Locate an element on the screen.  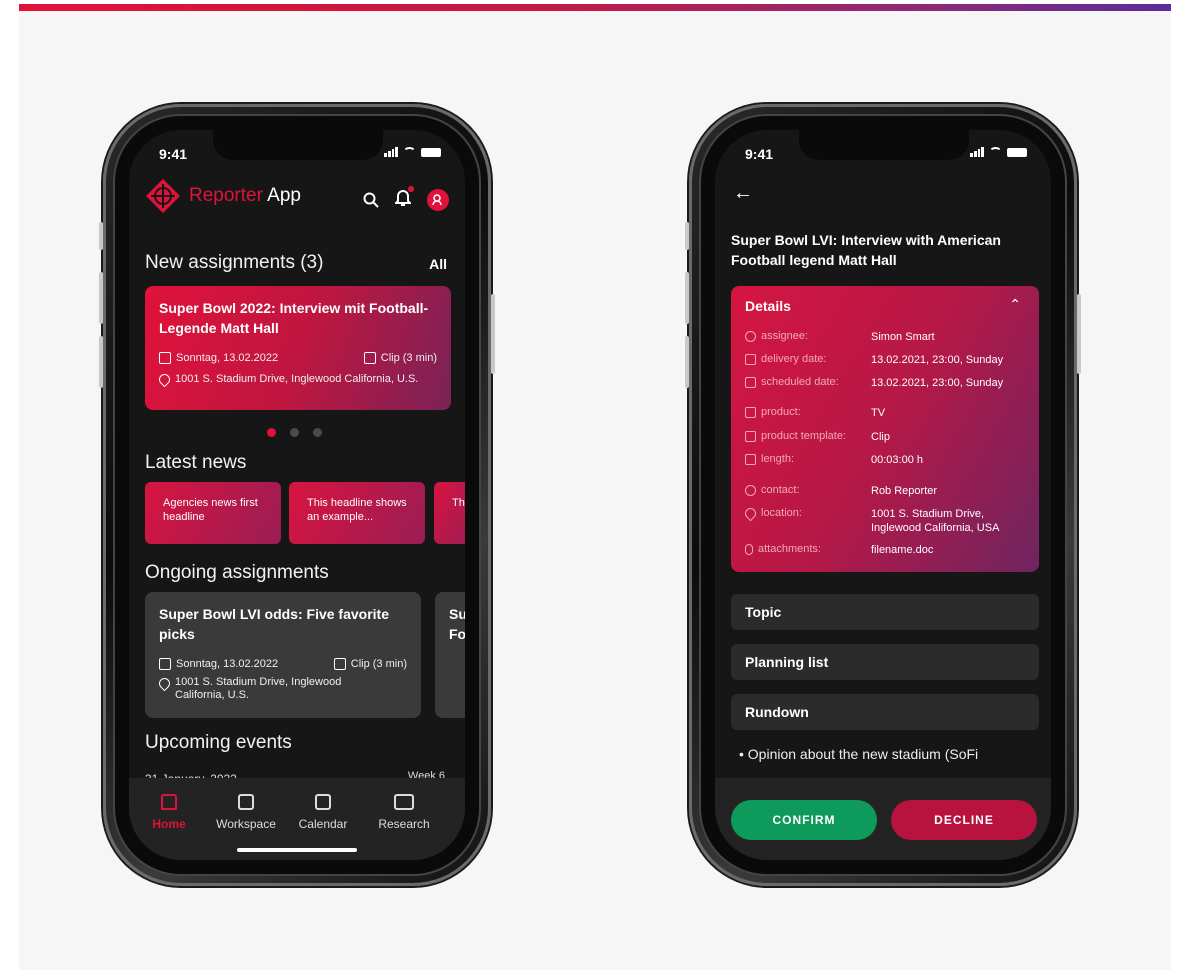
briefcase-icon is located at coordinates (246, 802).